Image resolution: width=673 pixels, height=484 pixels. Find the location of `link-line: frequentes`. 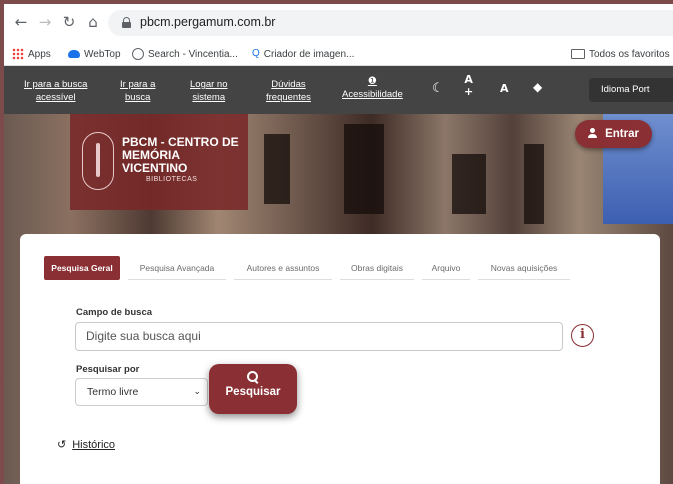

link-line: frequentes is located at coordinates (288, 97).